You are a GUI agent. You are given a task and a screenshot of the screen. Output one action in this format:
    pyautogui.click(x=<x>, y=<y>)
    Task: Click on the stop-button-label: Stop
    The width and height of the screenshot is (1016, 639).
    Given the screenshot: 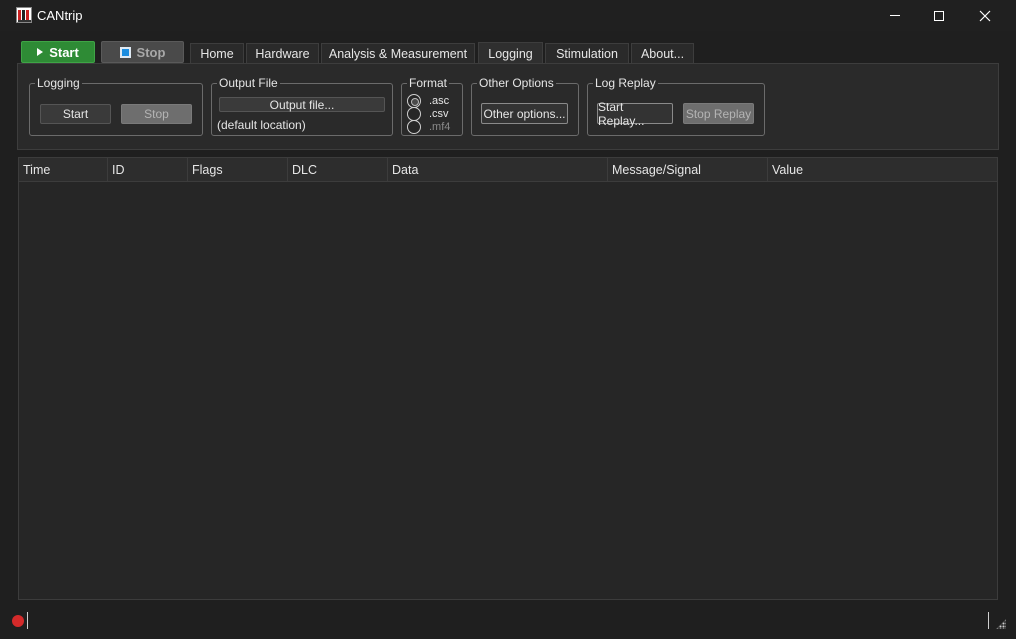 What is the action you would take?
    pyautogui.click(x=151, y=52)
    